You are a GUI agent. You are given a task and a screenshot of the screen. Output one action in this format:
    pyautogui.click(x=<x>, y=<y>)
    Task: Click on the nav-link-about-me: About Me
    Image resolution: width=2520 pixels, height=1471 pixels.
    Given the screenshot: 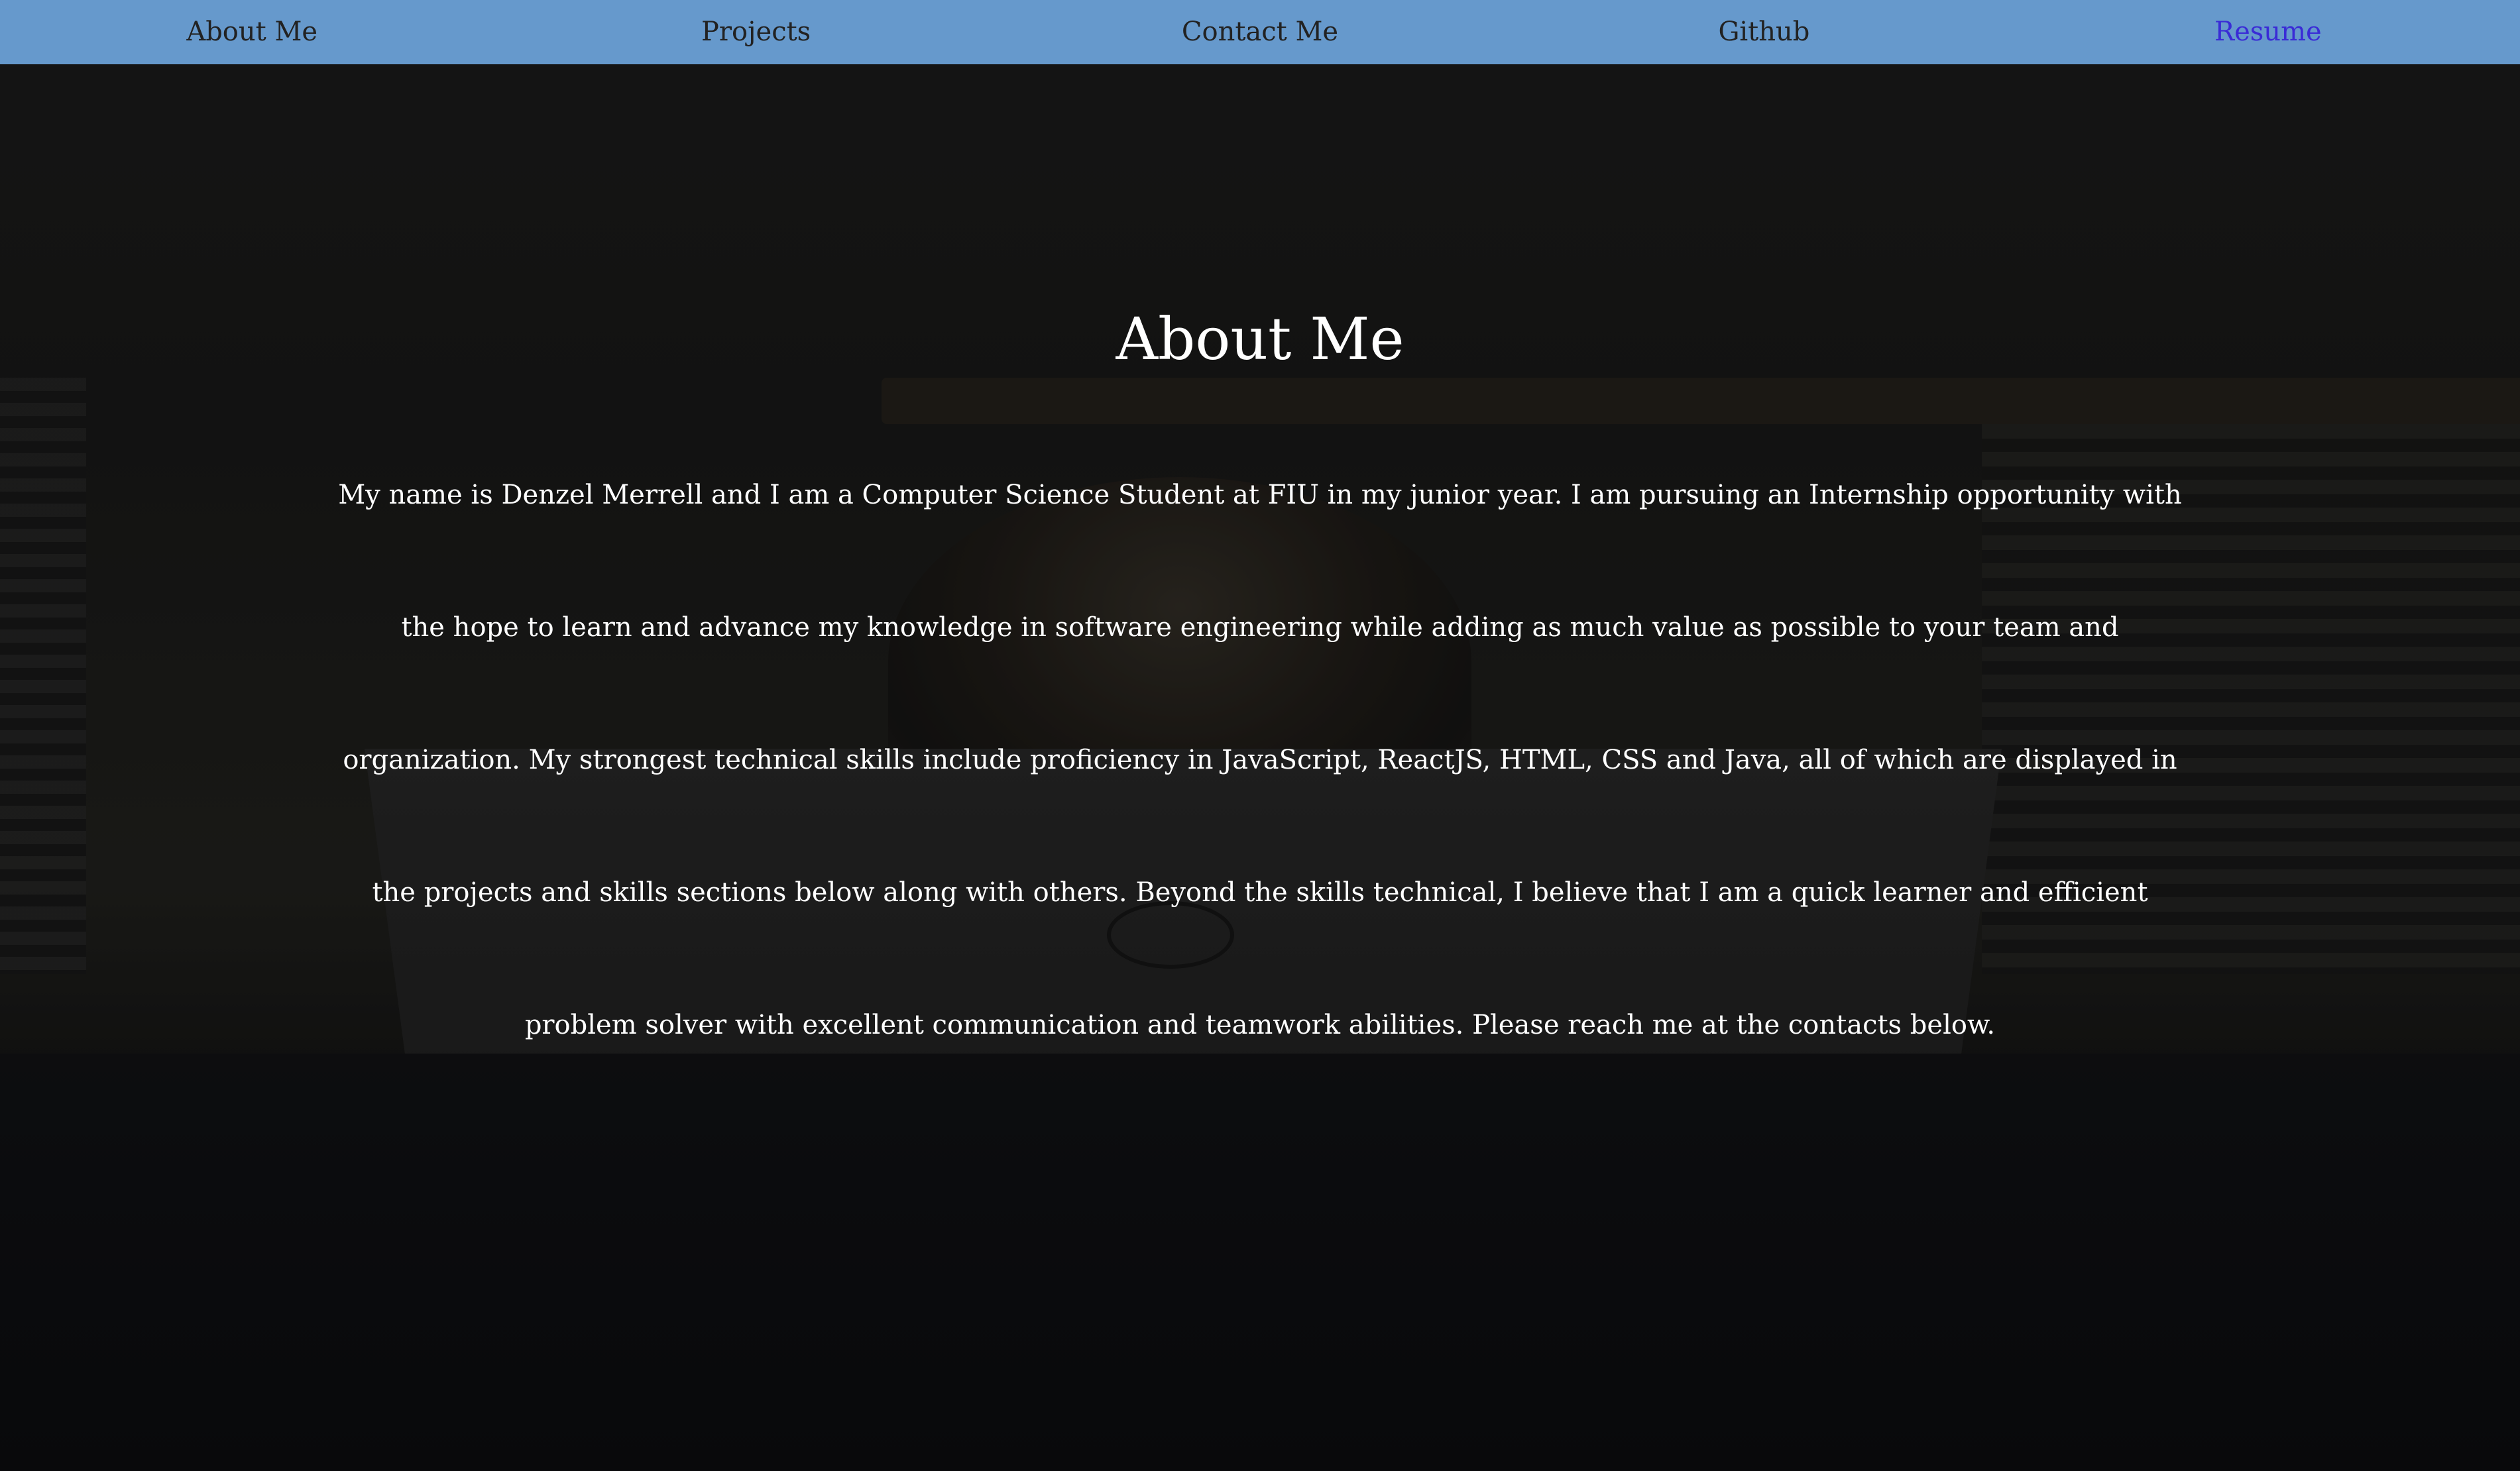 What is the action you would take?
    pyautogui.click(x=252, y=32)
    